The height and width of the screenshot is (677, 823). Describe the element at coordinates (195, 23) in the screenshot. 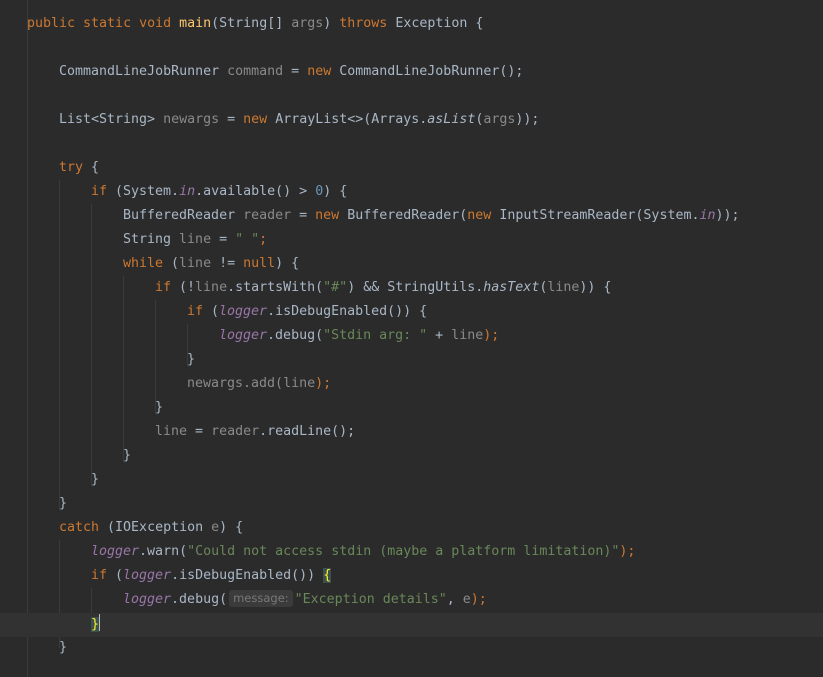

I see `method-name: main` at that location.